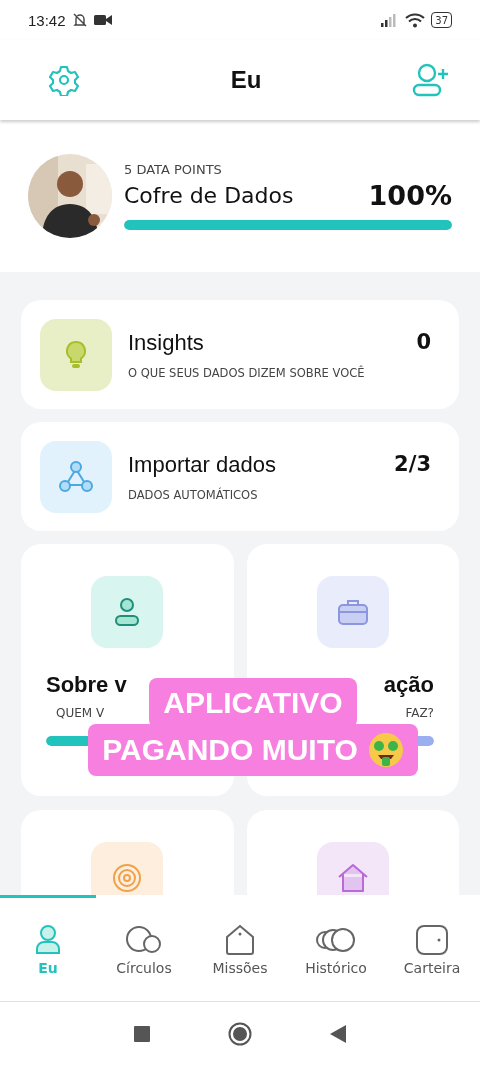 This screenshot has width=480, height=1066. What do you see at coordinates (127, 878) in the screenshot?
I see `target-icon` at bounding box center [127, 878].